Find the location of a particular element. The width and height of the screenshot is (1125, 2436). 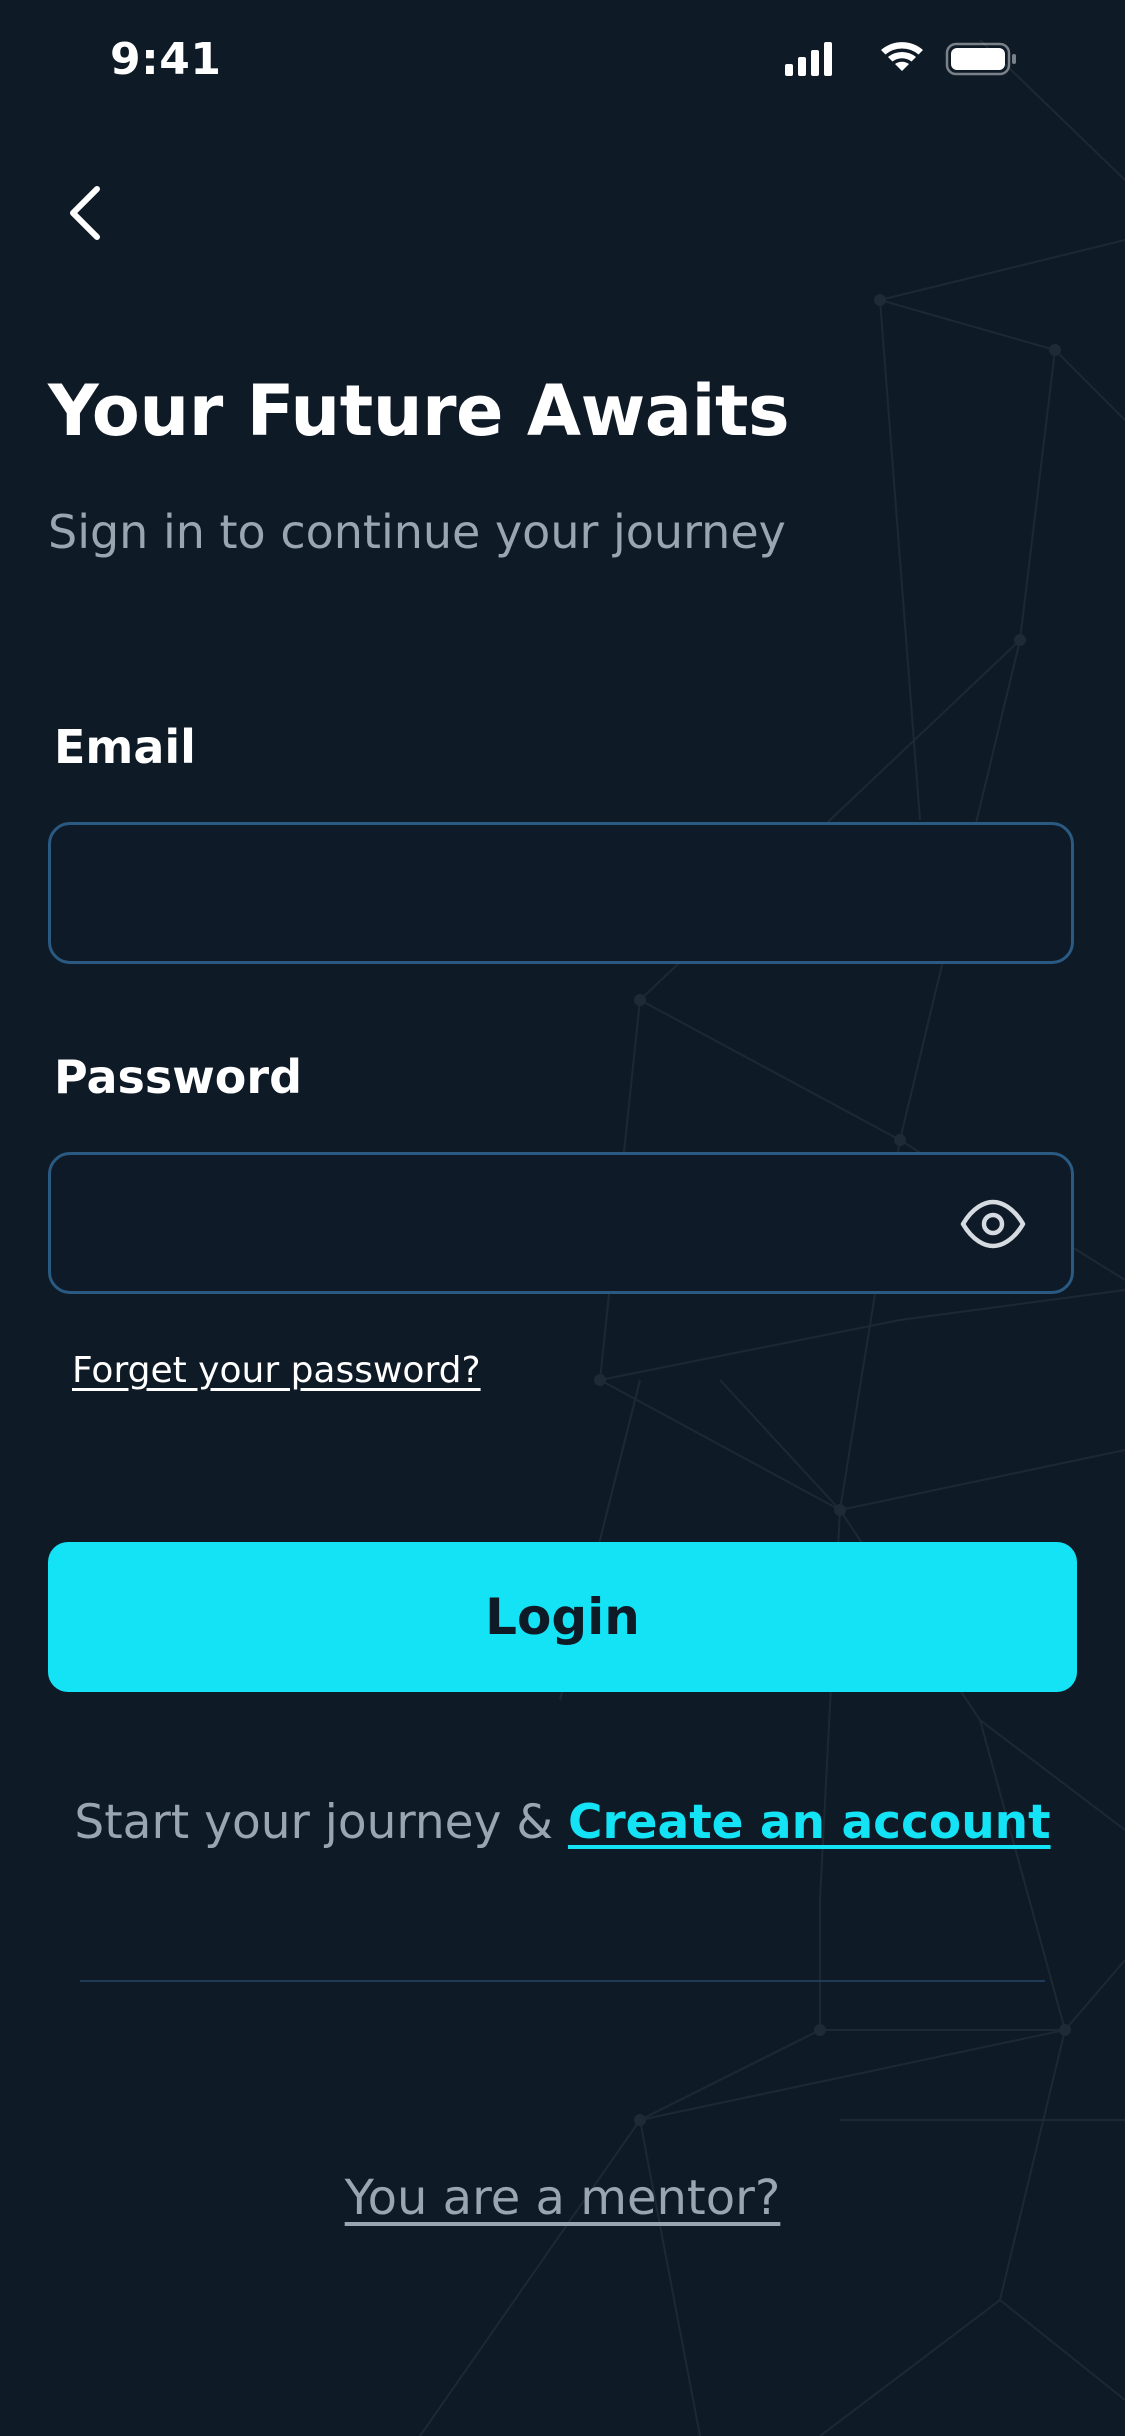

page-subtitle: Sign in to continue your journey is located at coordinates (417, 532).